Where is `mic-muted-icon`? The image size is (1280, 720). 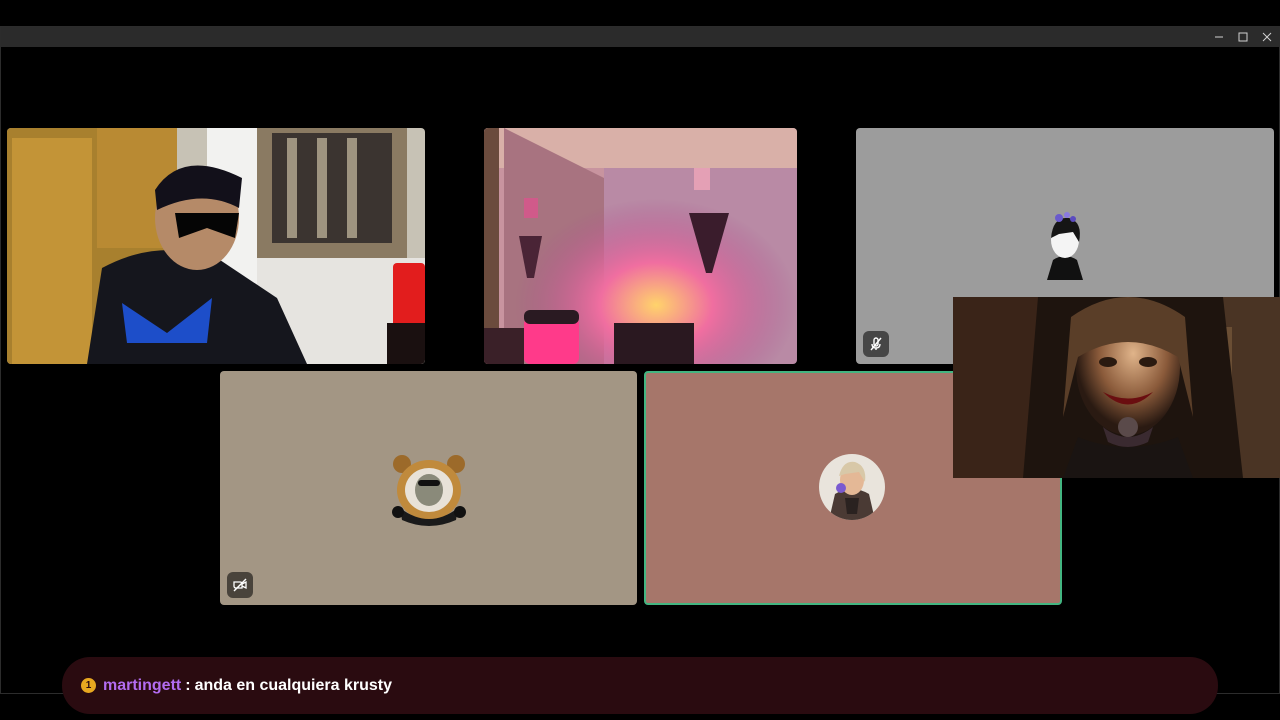 mic-muted-icon is located at coordinates (876, 344).